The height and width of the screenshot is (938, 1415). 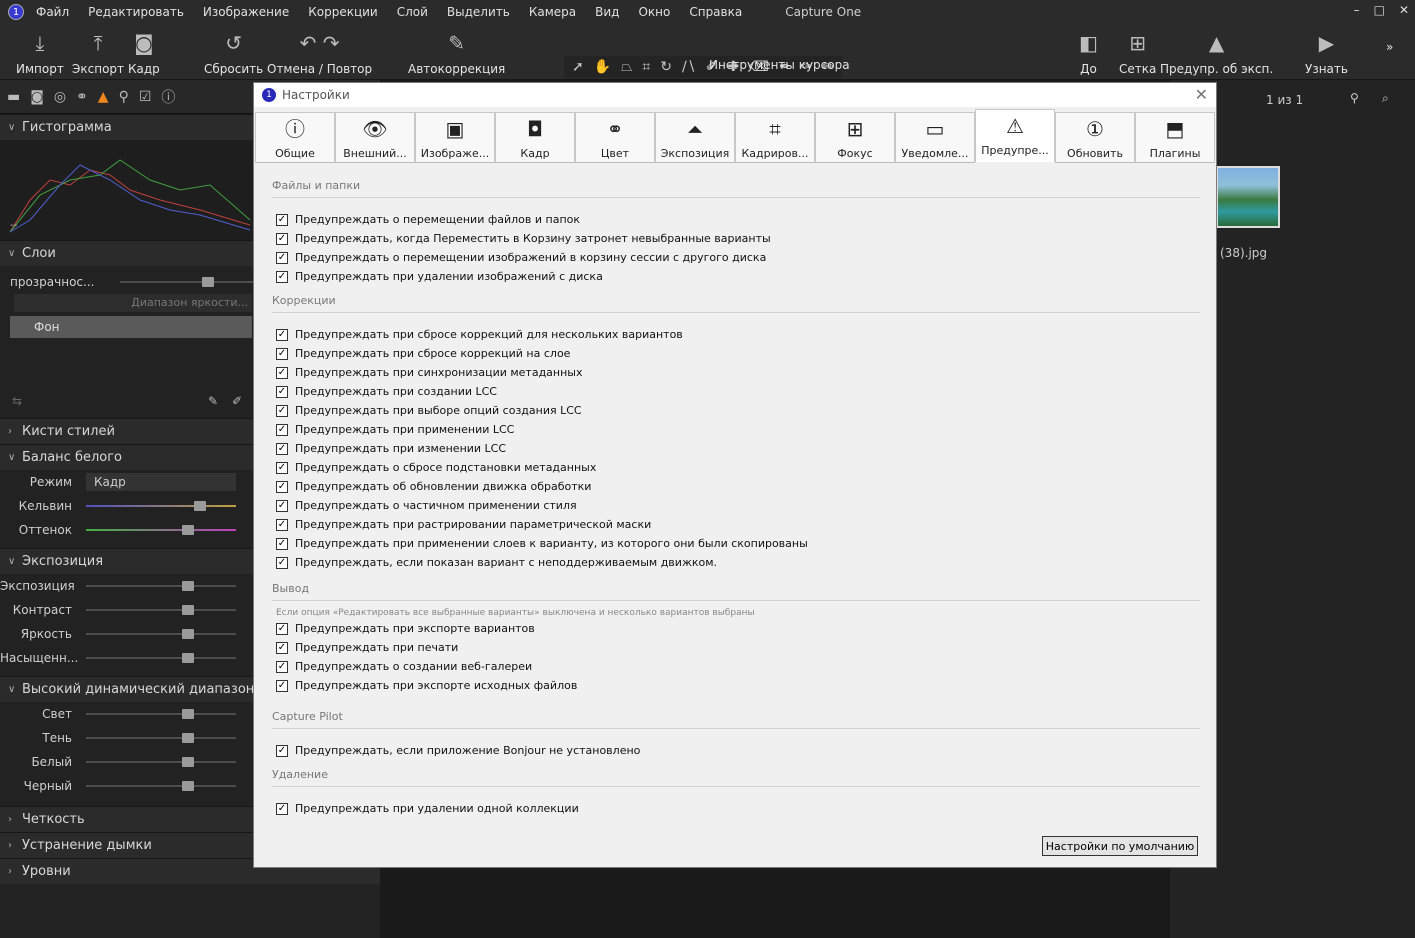 I want to click on keystone-icon: ⏢, so click(x=626, y=67).